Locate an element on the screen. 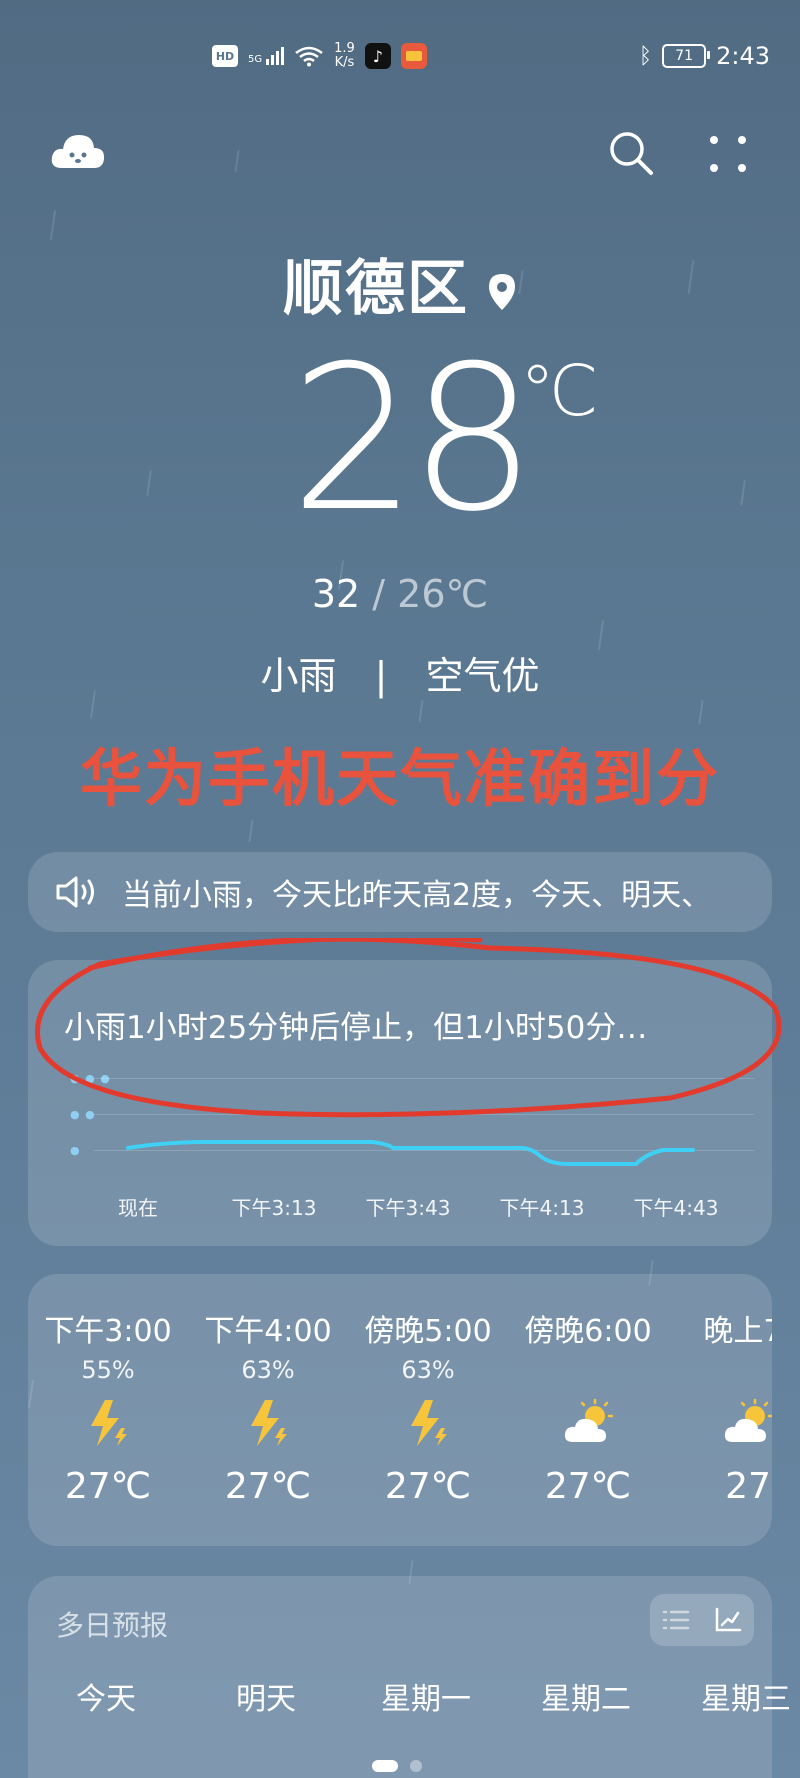 Image resolution: width=800 pixels, height=1778 pixels. time-label: 现在 is located at coordinates (138, 1208).